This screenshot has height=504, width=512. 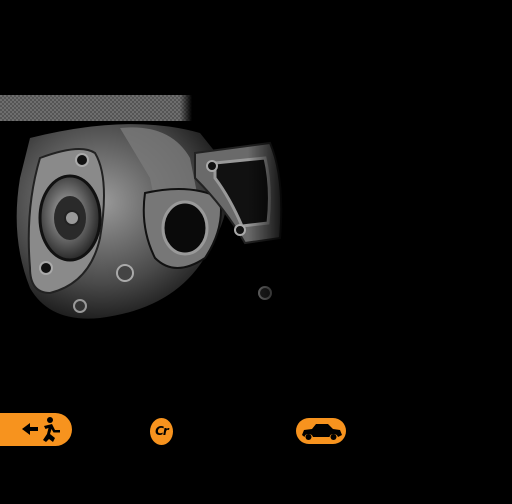 I want to click on cr-logo-label: Cr, so click(x=162, y=431).